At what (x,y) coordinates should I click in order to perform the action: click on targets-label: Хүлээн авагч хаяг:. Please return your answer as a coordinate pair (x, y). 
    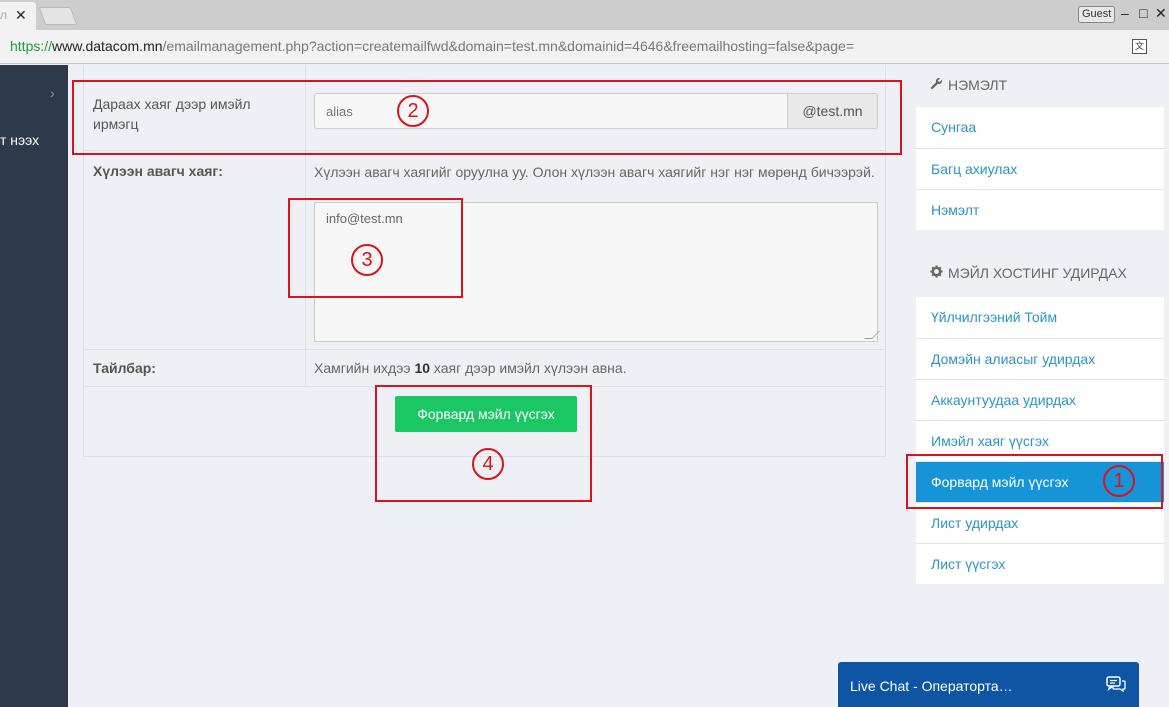
    Looking at the image, I should click on (195, 250).